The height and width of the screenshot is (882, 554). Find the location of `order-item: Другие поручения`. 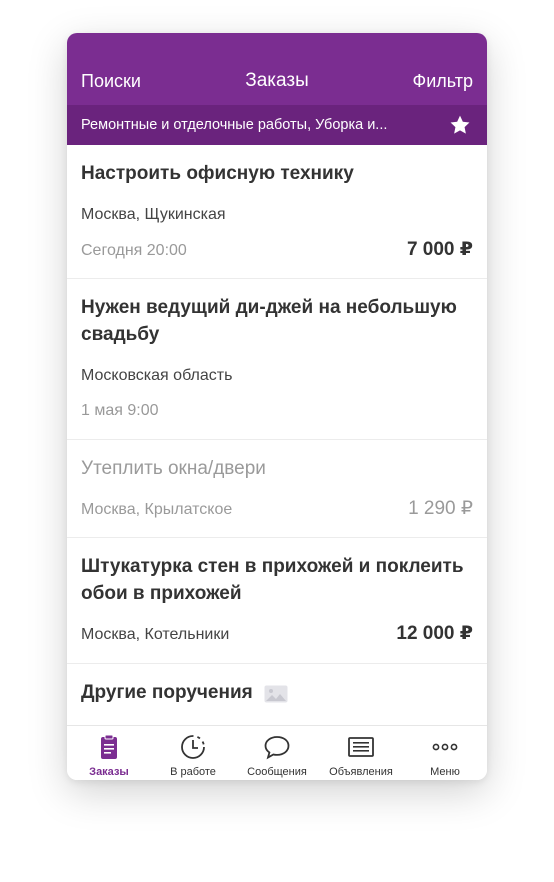

order-item: Другие поручения is located at coordinates (277, 699).